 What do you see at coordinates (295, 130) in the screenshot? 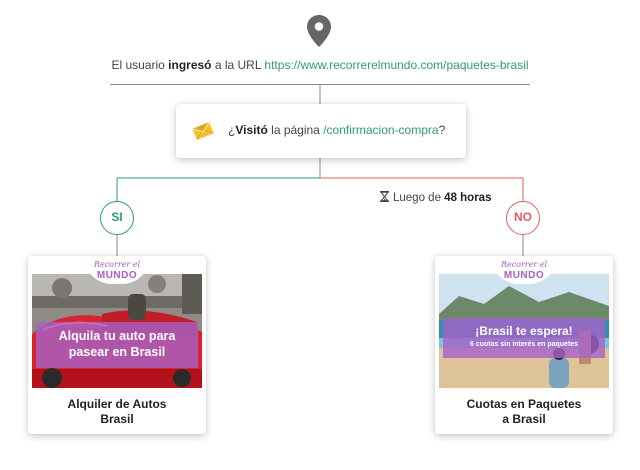
I see `condition-middle: la página` at bounding box center [295, 130].